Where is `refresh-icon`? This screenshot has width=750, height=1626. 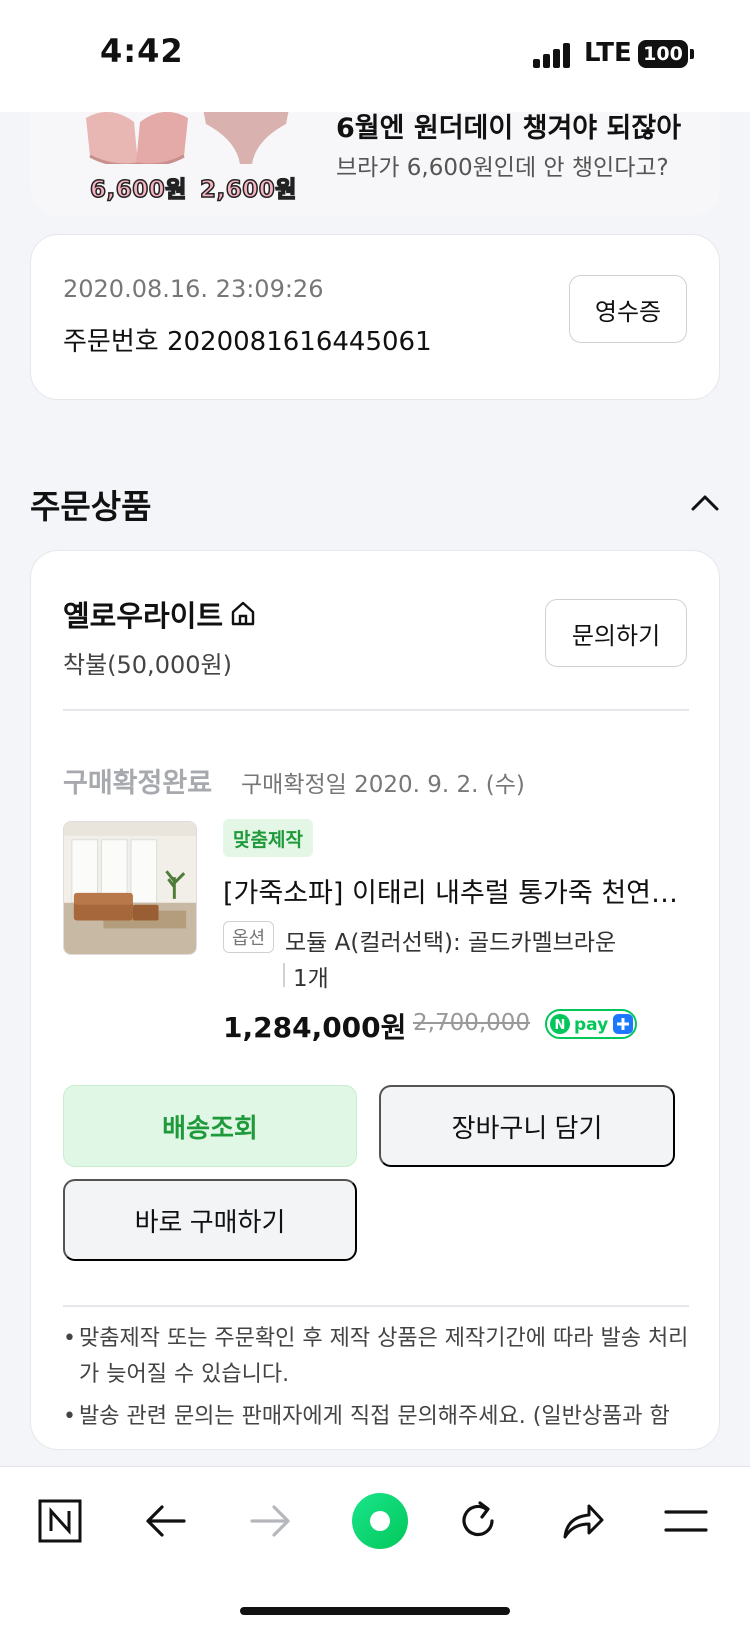 refresh-icon is located at coordinates (478, 1521).